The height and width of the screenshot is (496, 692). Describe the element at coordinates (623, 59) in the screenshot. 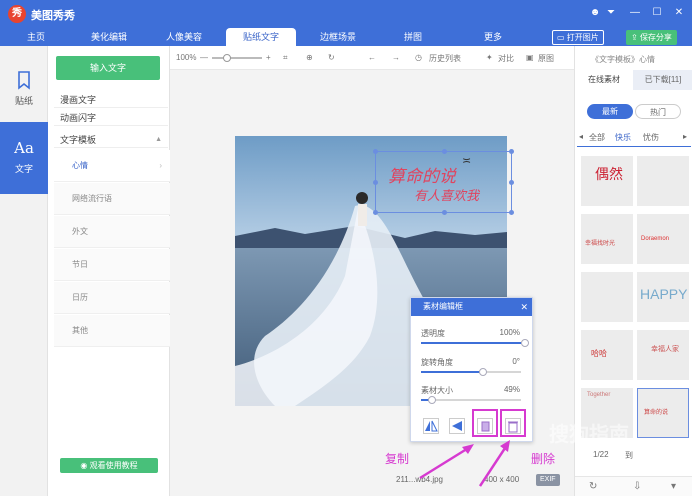

I see `breadcrumb: 《文字模板》心情` at that location.